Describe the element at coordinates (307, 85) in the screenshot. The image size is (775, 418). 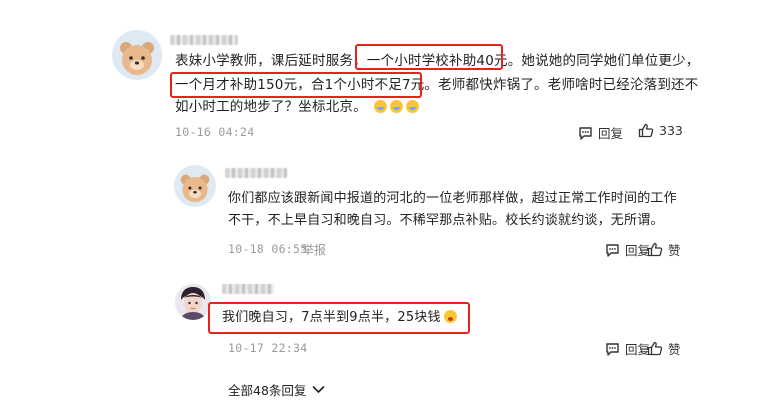
I see `highlighted-text-2: 一个月才补助150元，合1个小时不足7元。` at that location.